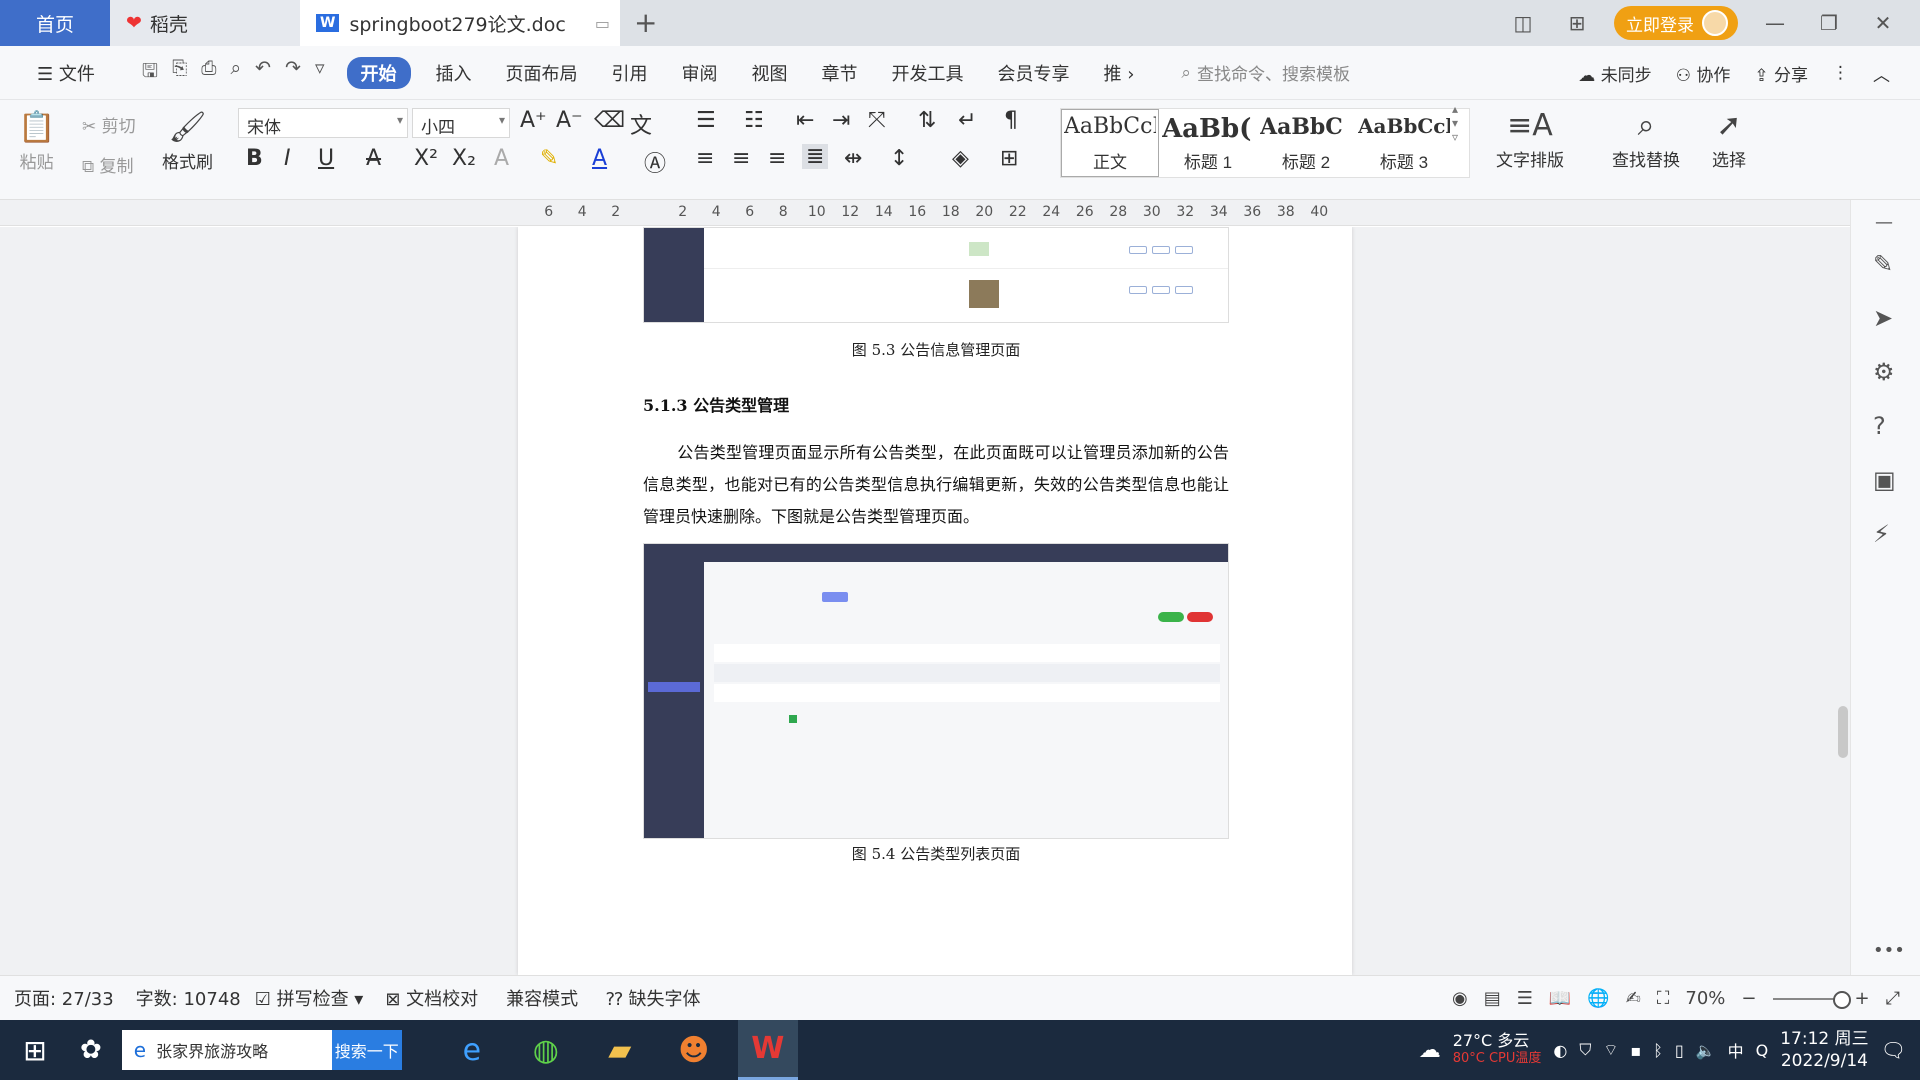 This screenshot has height=1080, width=1920. I want to click on format-painter-button: 🖌 格式刷, so click(187, 140).